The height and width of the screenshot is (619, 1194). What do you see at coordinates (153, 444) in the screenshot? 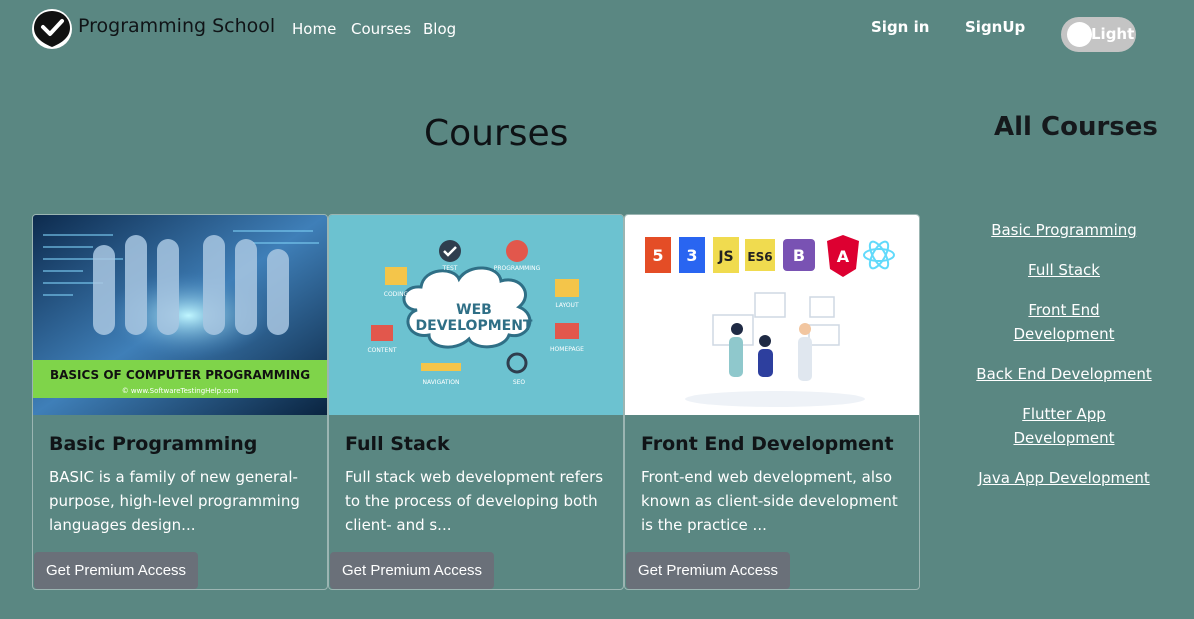
I see `card-title: Basic Programming` at bounding box center [153, 444].